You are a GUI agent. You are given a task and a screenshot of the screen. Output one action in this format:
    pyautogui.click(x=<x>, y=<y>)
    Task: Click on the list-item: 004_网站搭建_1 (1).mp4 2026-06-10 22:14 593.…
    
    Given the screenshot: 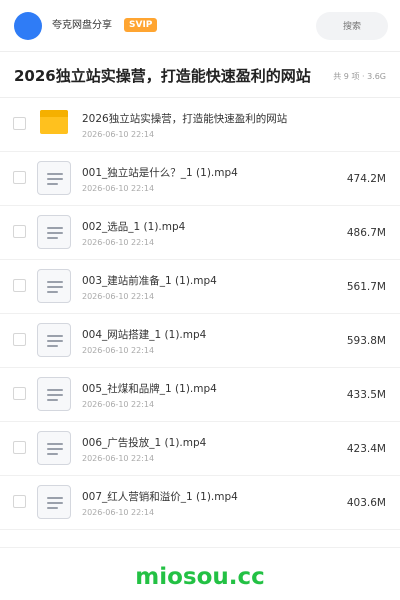 What is the action you would take?
    pyautogui.click(x=200, y=341)
    